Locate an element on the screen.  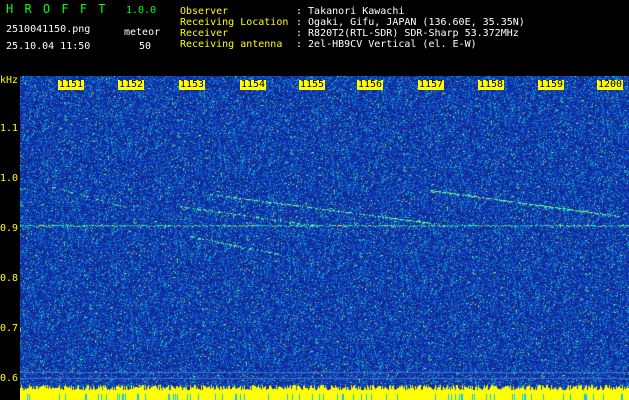
app-version: 1.0.0 is located at coordinates (141, 10).